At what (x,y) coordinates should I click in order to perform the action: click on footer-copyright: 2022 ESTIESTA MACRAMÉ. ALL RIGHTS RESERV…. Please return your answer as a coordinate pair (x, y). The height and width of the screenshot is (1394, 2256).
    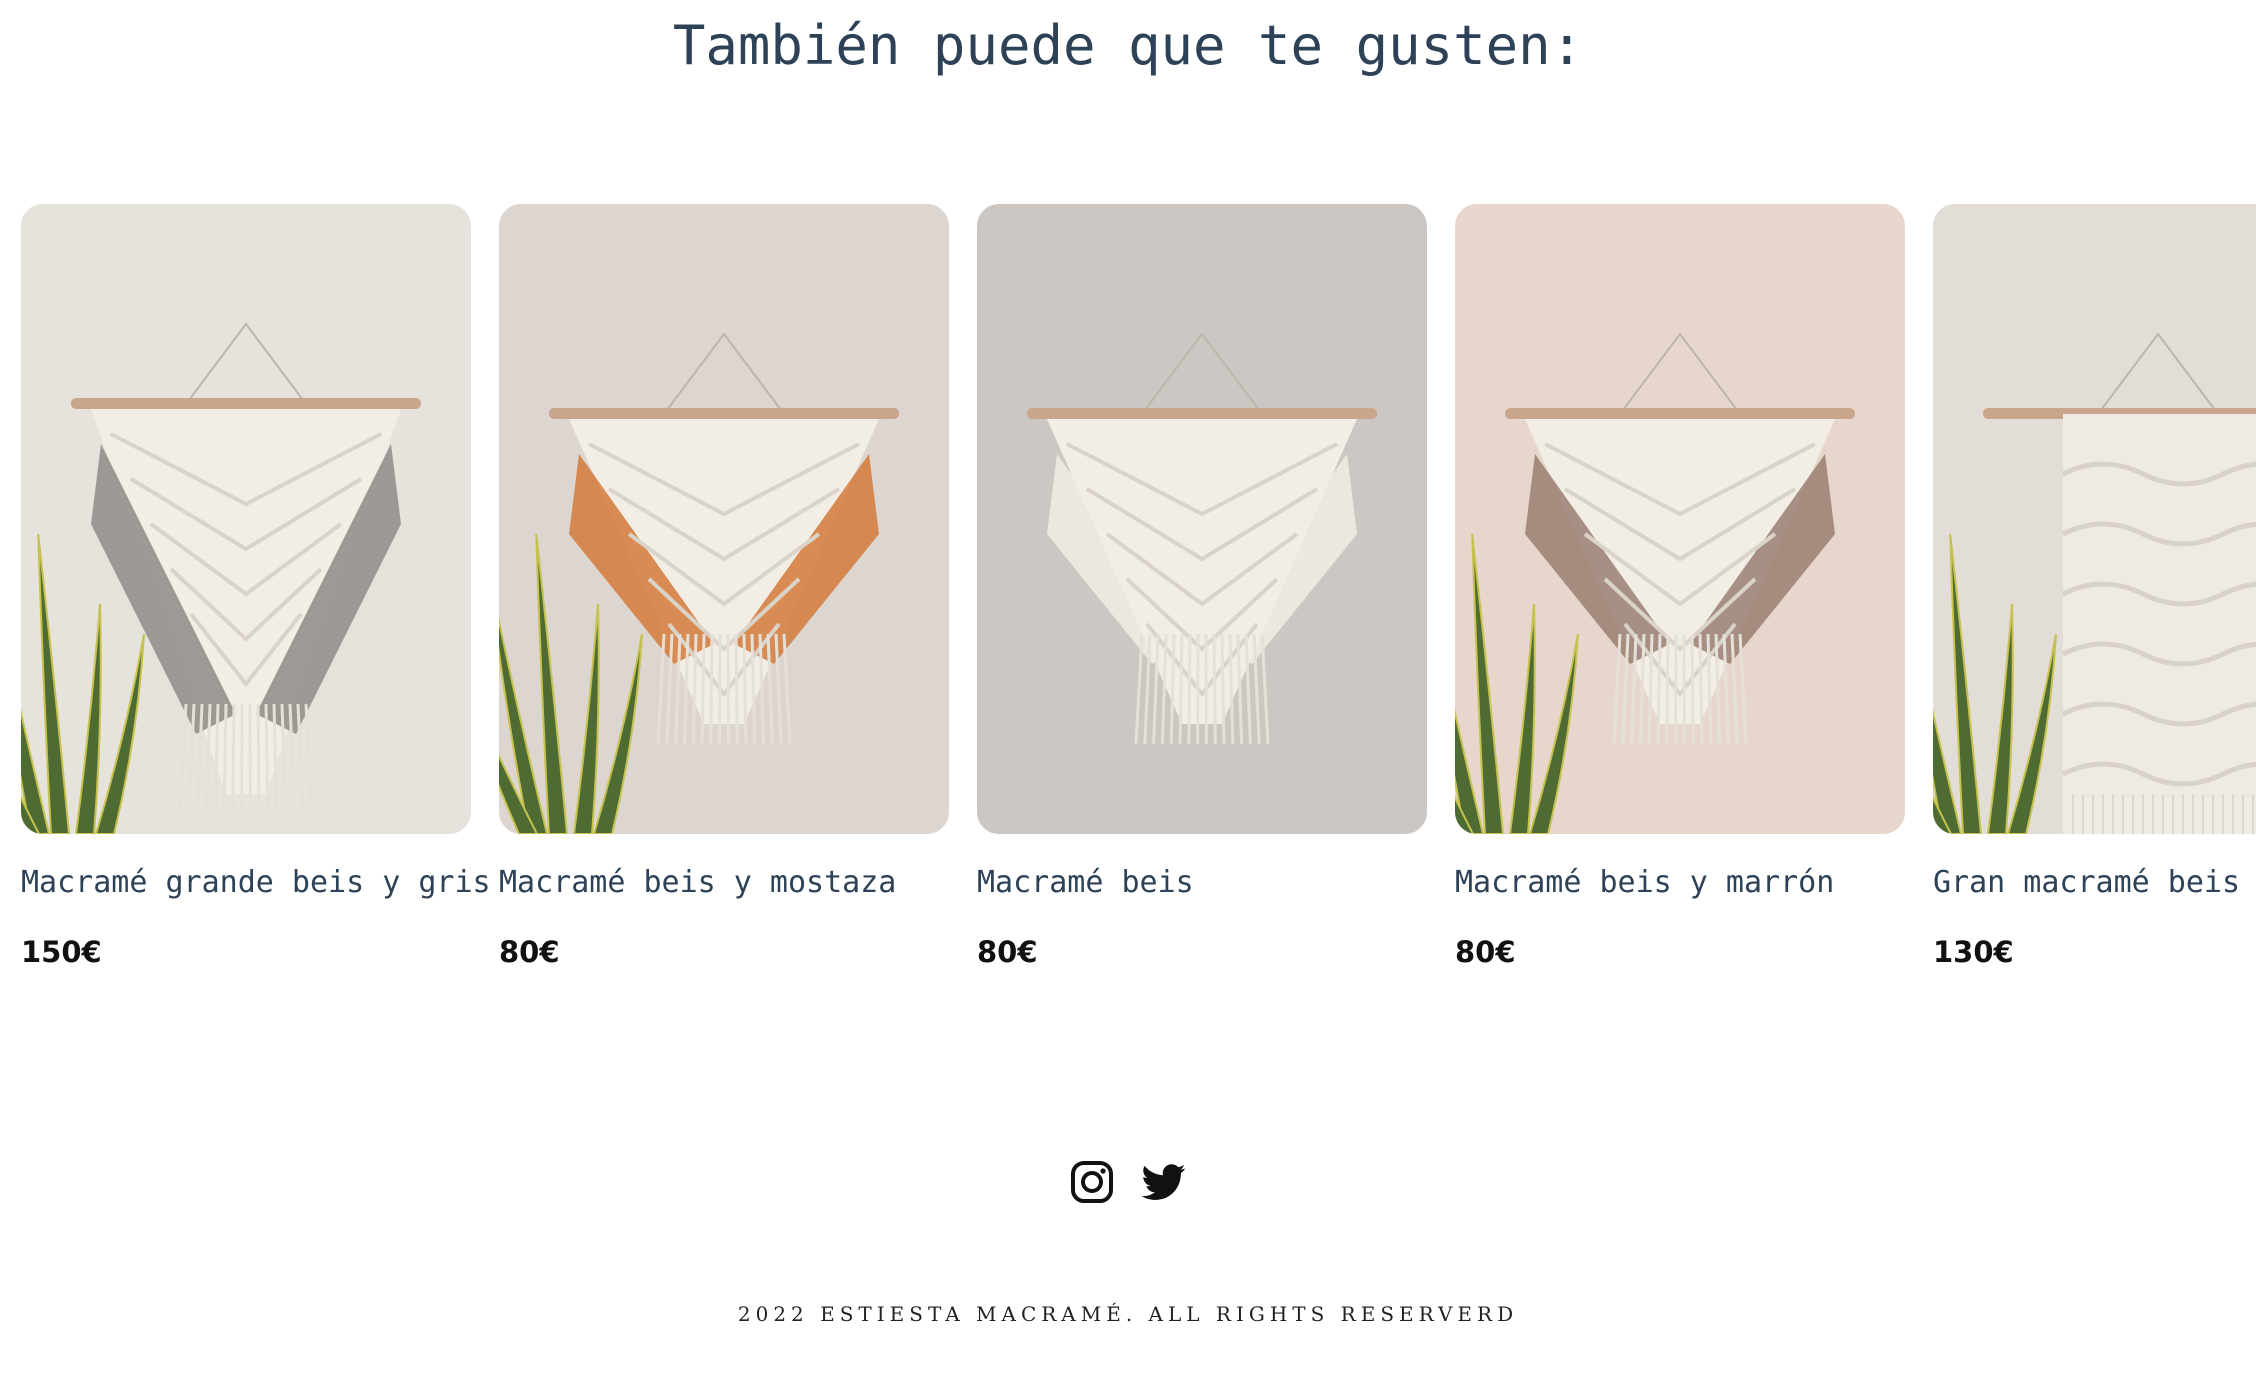
    Looking at the image, I should click on (1128, 1314).